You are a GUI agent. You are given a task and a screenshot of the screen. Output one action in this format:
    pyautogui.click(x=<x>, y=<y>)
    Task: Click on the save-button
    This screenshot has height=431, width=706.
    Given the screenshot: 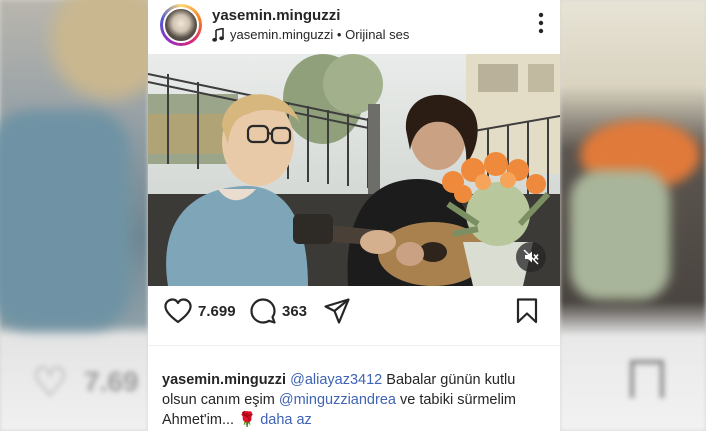 What is the action you would take?
    pyautogui.click(x=527, y=311)
    